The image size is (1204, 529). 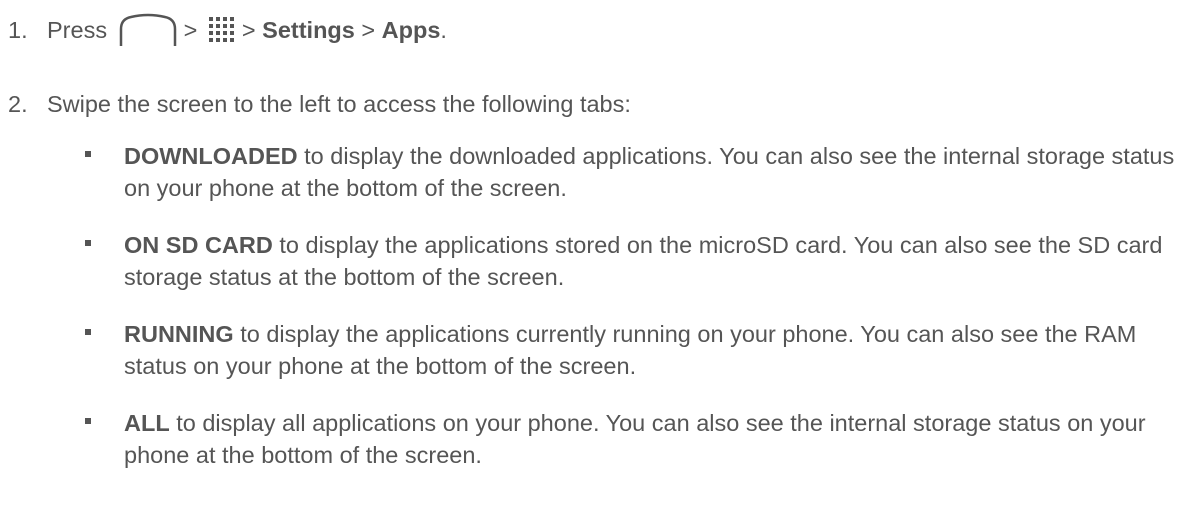 I want to click on apps-label: Apps, so click(x=411, y=30).